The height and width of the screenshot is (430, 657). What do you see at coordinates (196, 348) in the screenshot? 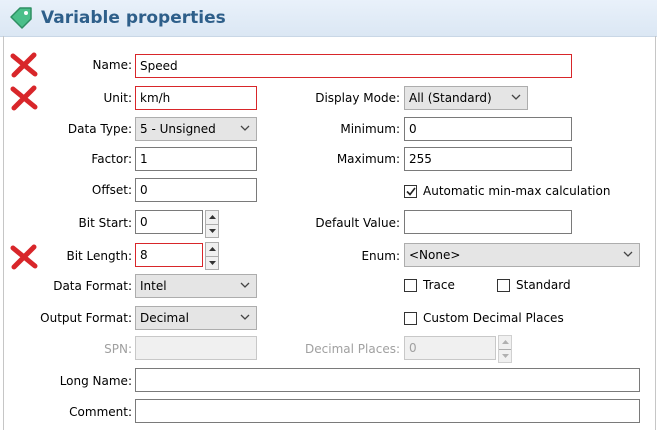
I see `spn-field` at bounding box center [196, 348].